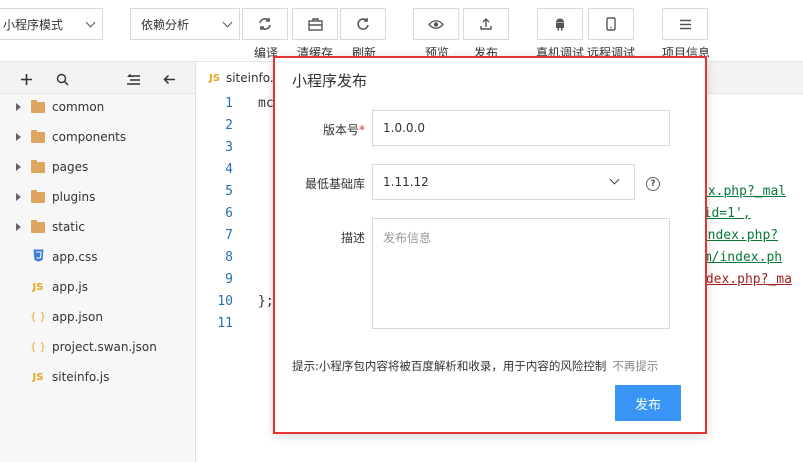 This screenshot has width=803, height=462. I want to click on add-icon, so click(26, 79).